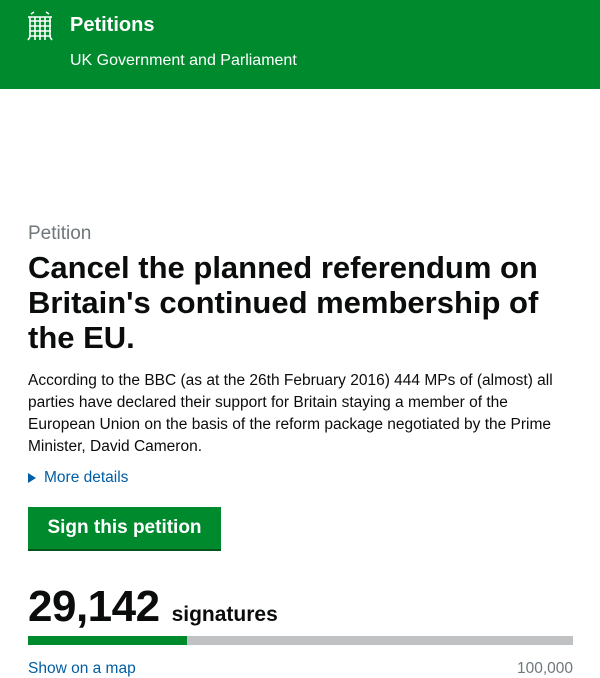 The image size is (600, 678). Describe the element at coordinates (94, 606) in the screenshot. I see `signature-count-number: 29,142` at that location.